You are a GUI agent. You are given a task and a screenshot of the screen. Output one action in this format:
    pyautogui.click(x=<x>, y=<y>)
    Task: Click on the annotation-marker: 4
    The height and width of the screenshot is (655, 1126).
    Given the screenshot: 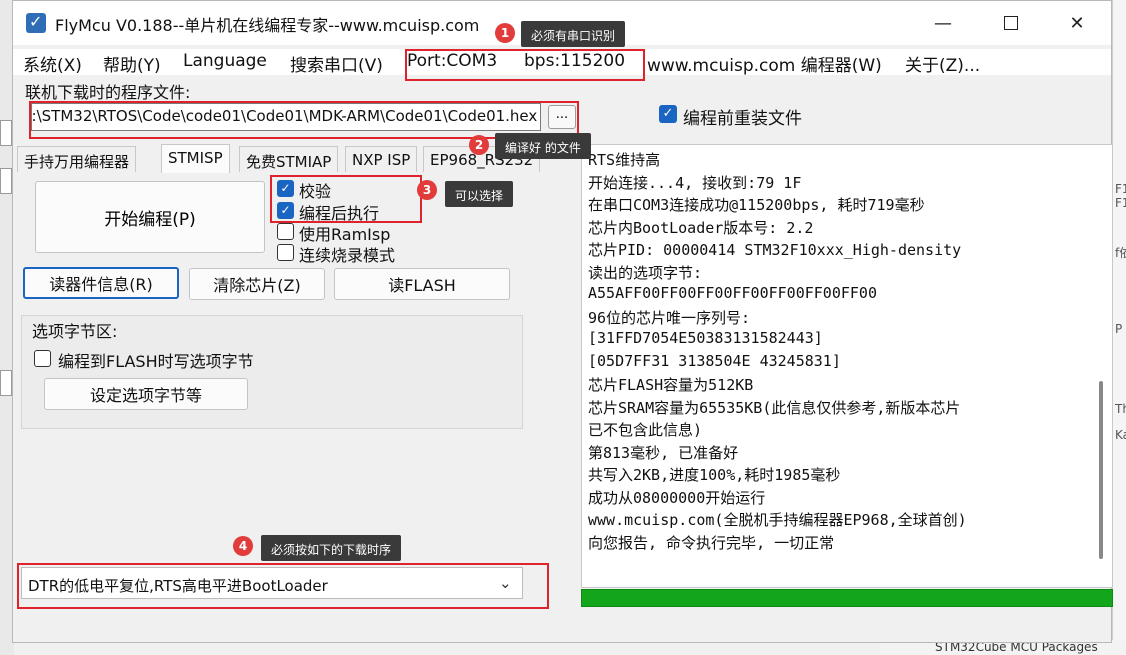 What is the action you would take?
    pyautogui.click(x=243, y=546)
    